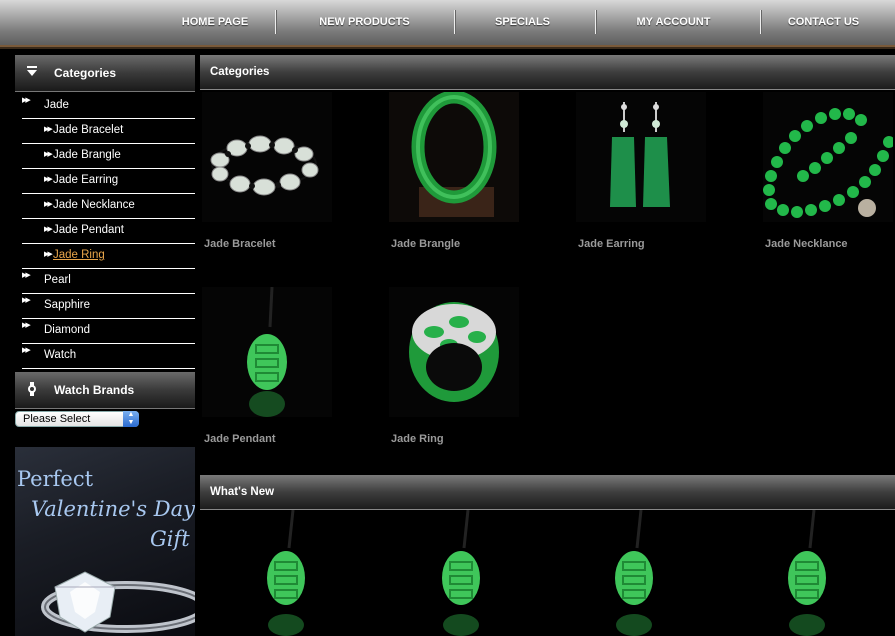  What do you see at coordinates (55, 479) in the screenshot?
I see `promo-line-1: Perfect` at bounding box center [55, 479].